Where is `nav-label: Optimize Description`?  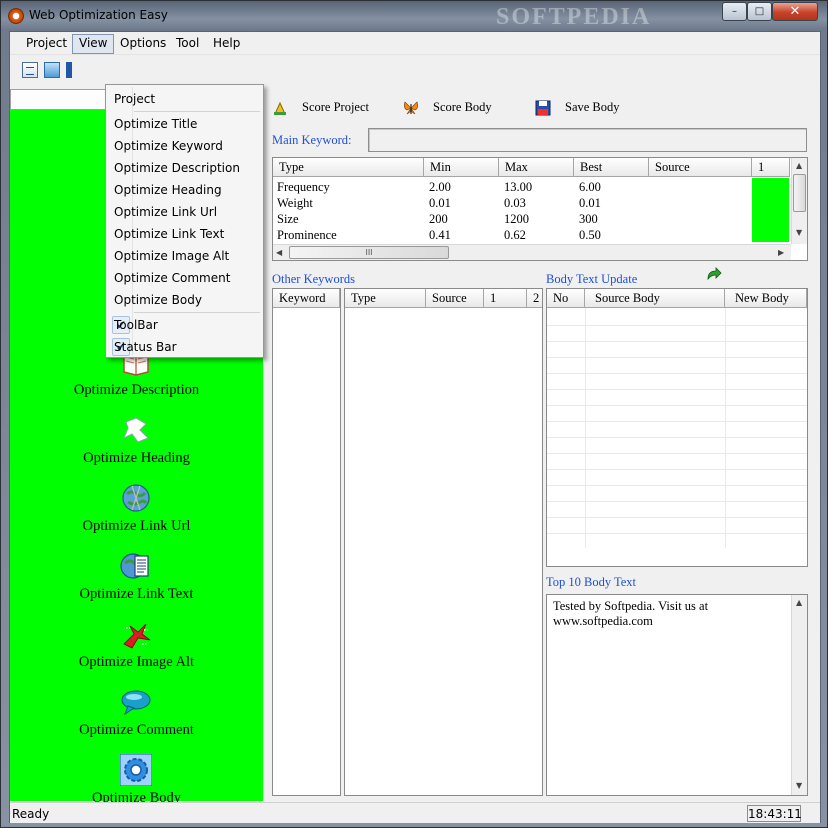 nav-label: Optimize Description is located at coordinates (136, 390).